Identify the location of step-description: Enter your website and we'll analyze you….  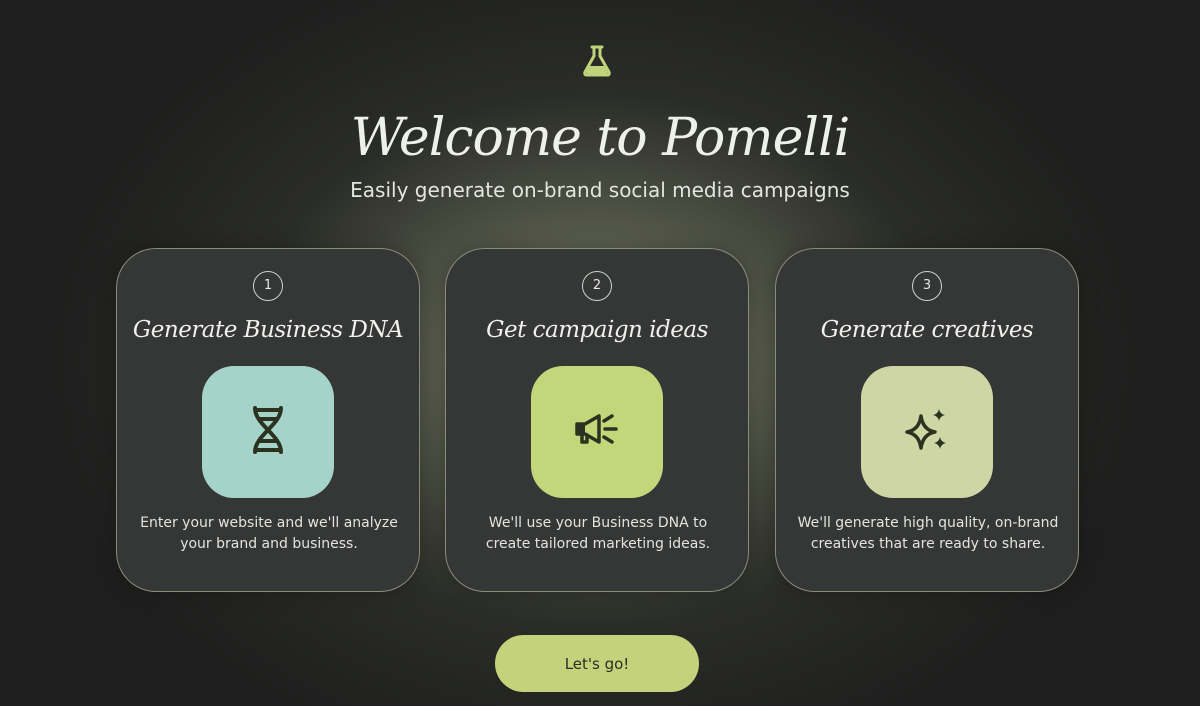
(269, 533).